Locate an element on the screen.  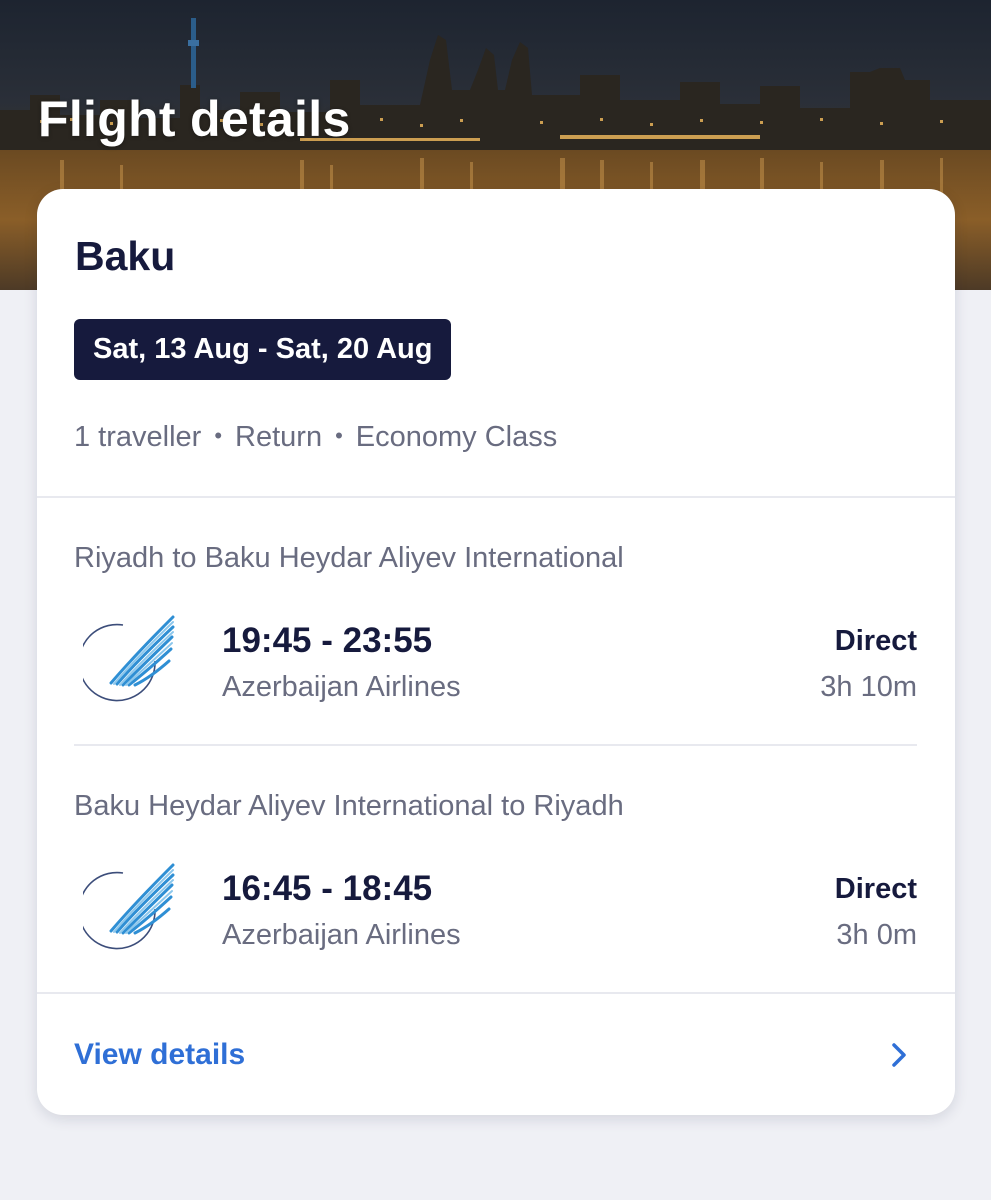
travellers-count: 1 traveller is located at coordinates (138, 437).